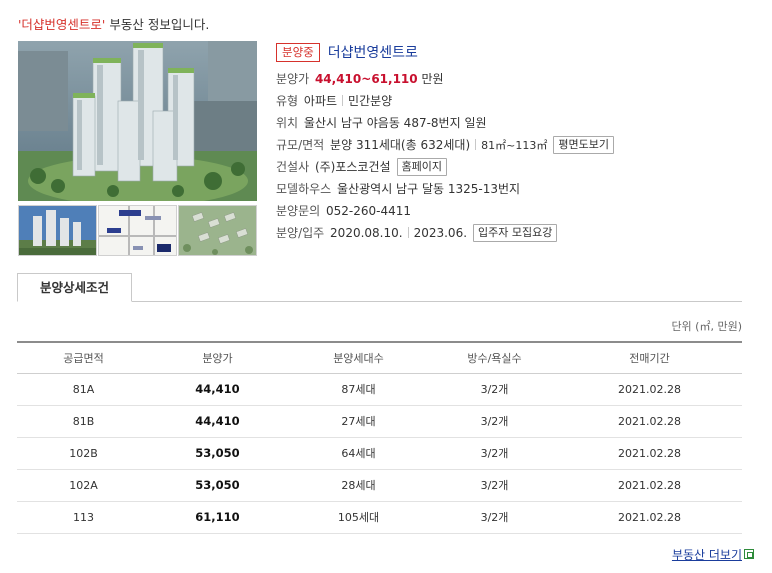 This screenshot has height=573, width=772. I want to click on page-headline: '더샵번영센트로' 부동산 정보입니다., so click(113, 23).